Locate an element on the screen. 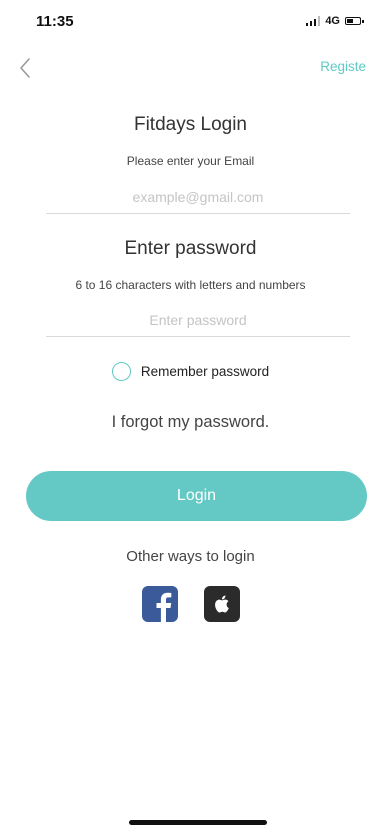 The width and height of the screenshot is (381, 832). chevron-left-icon is located at coordinates (25, 68).